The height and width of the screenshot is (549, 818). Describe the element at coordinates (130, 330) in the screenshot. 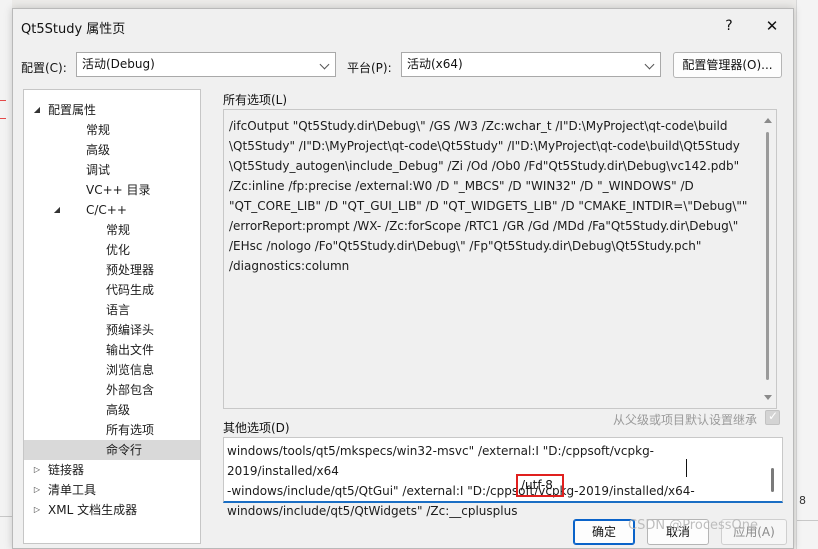

I see `tree-item-label: 预编译头` at that location.